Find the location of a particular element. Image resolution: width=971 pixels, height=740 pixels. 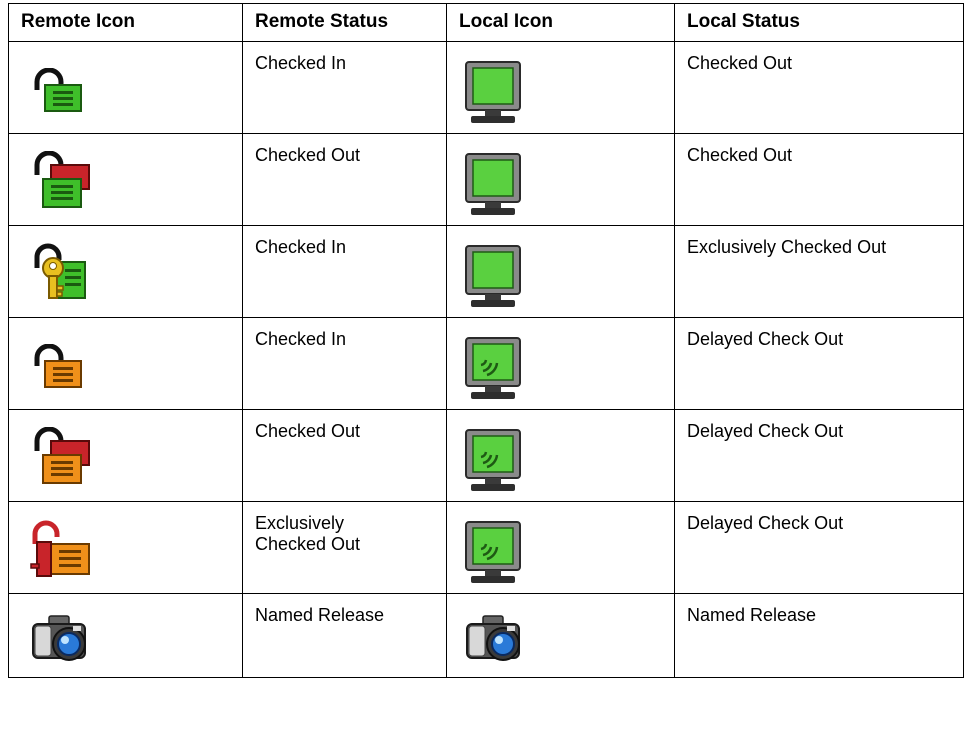

table-row: Checked In Checked Out is located at coordinates (486, 87).